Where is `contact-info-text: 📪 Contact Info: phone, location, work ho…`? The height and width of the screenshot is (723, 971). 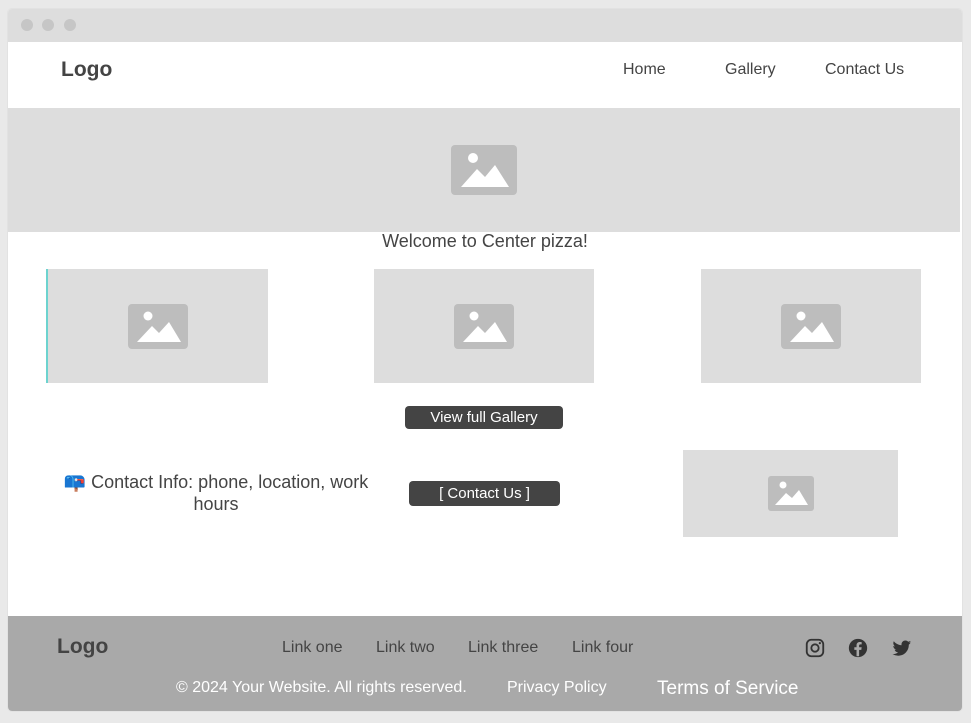
contact-info-text: 📪 Contact Info: phone, location, work ho… is located at coordinates (216, 493).